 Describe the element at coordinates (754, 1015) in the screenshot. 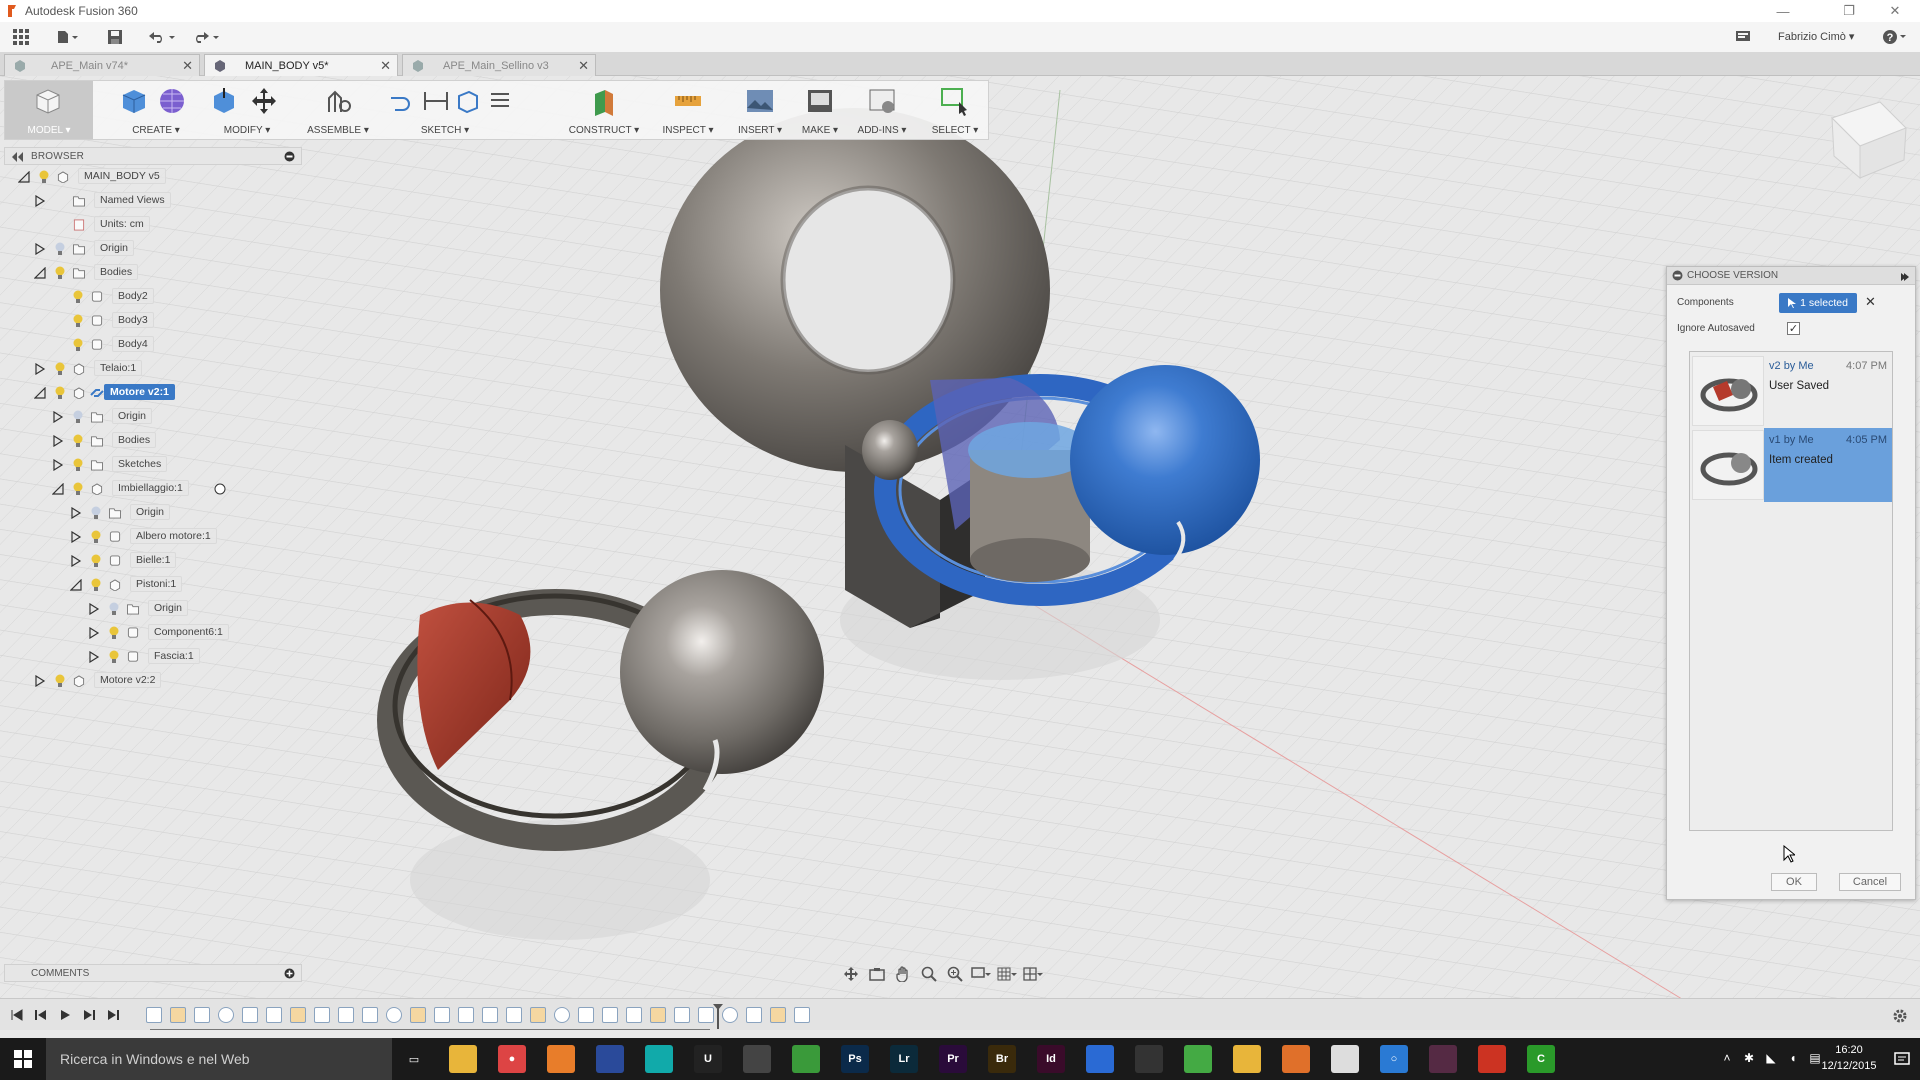

I see `timeline-rigid-group-feature-icon` at that location.